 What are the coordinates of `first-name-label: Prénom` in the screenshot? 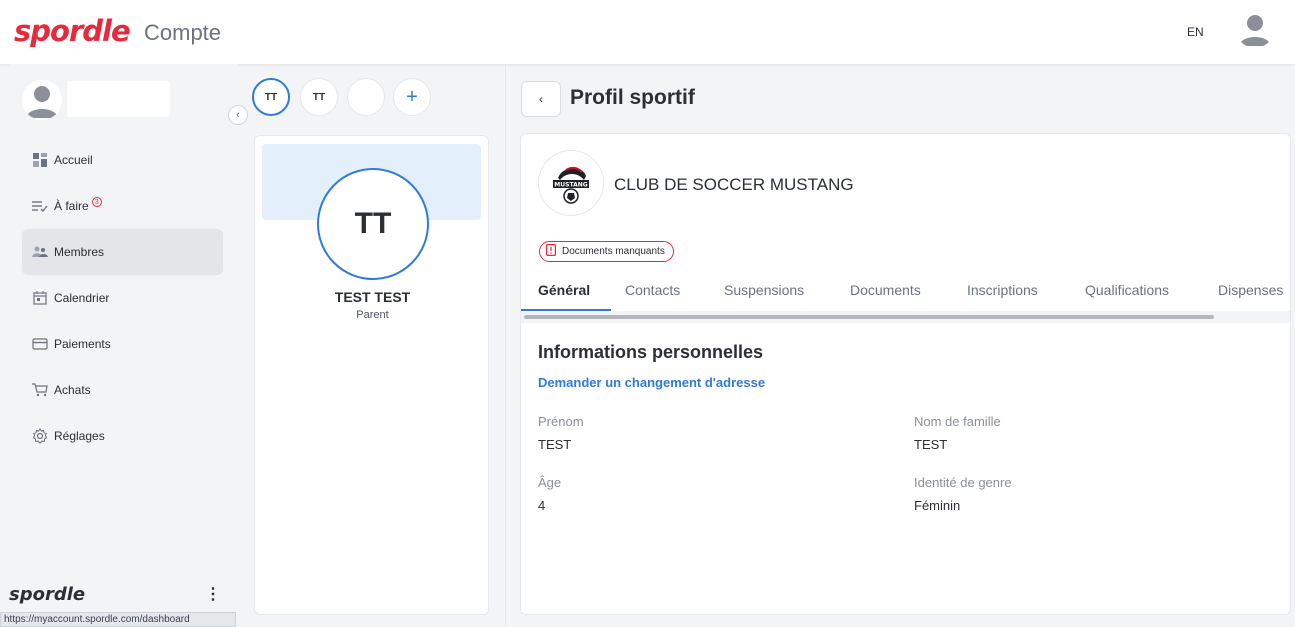 It's located at (561, 421).